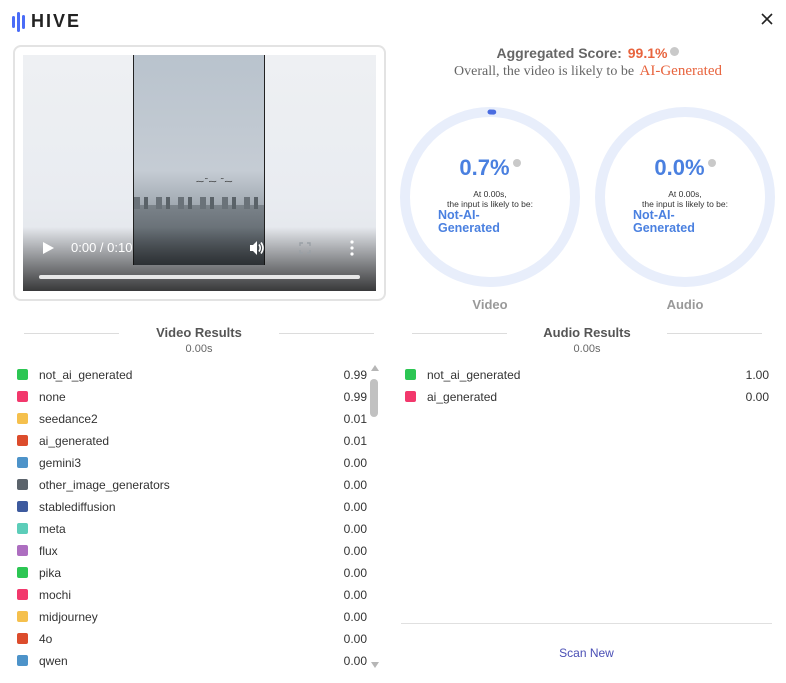  I want to click on more-options-icon, so click(352, 248).